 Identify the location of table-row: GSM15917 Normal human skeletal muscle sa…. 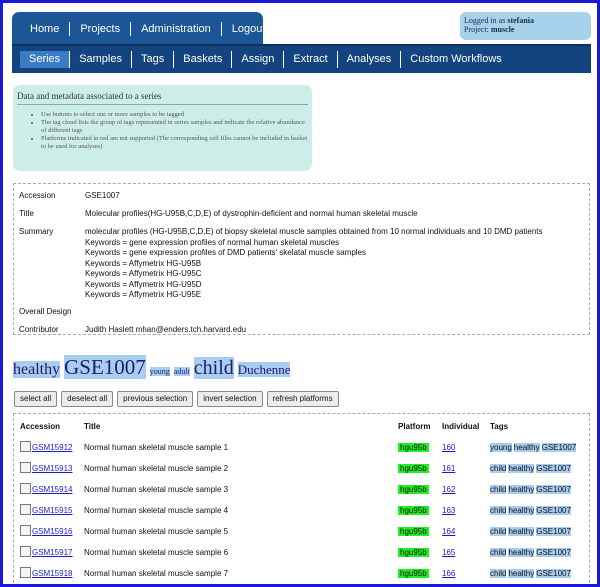
(301, 554).